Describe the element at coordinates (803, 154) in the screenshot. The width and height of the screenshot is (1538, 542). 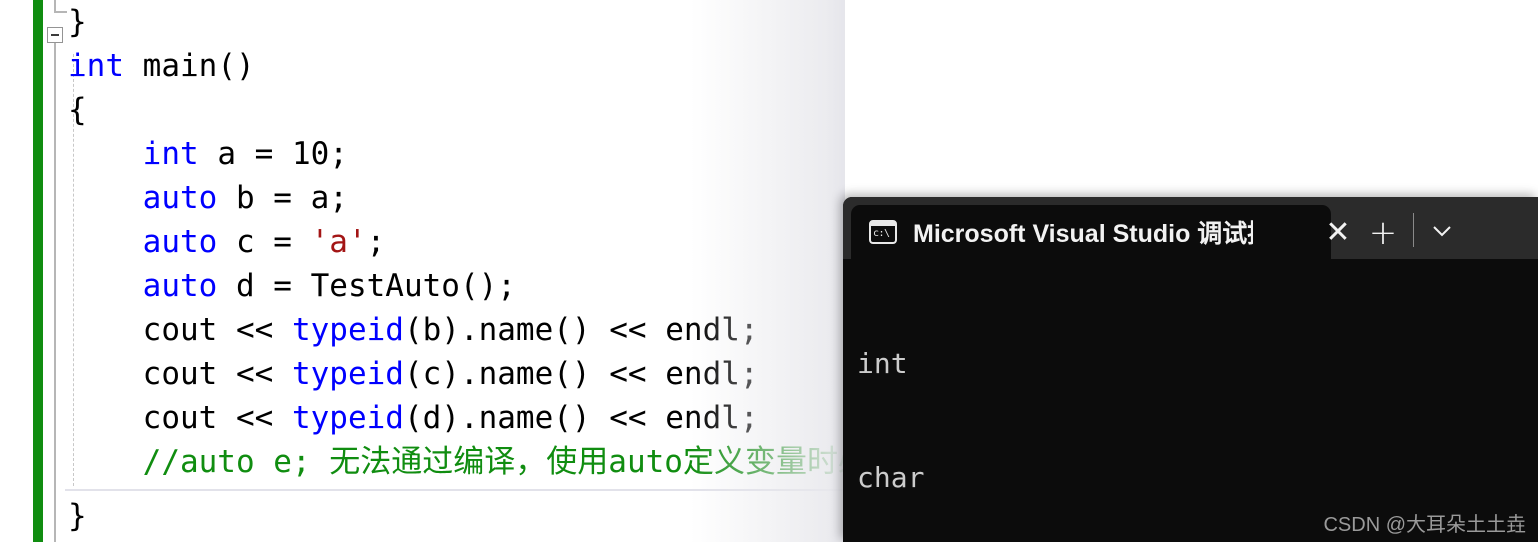
I see `line-int-a: int a = 10;` at that location.